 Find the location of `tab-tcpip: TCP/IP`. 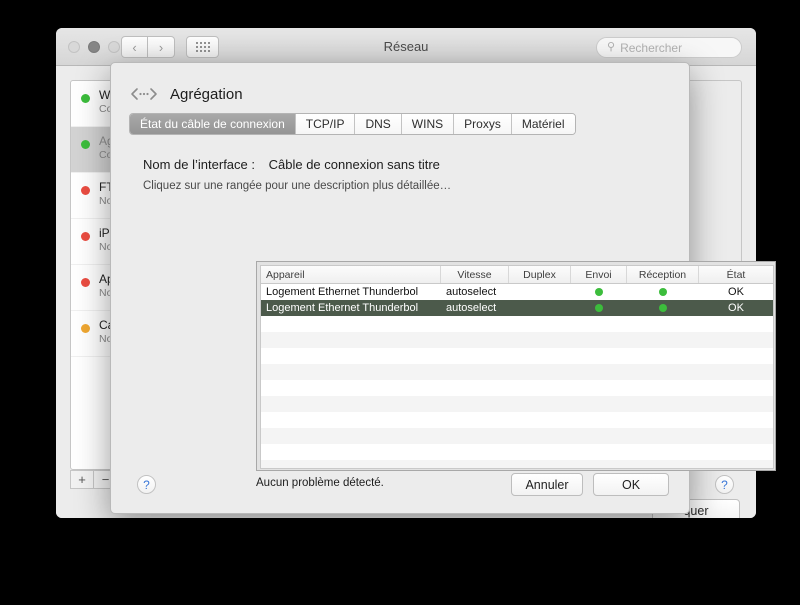

tab-tcpip: TCP/IP is located at coordinates (325, 124).